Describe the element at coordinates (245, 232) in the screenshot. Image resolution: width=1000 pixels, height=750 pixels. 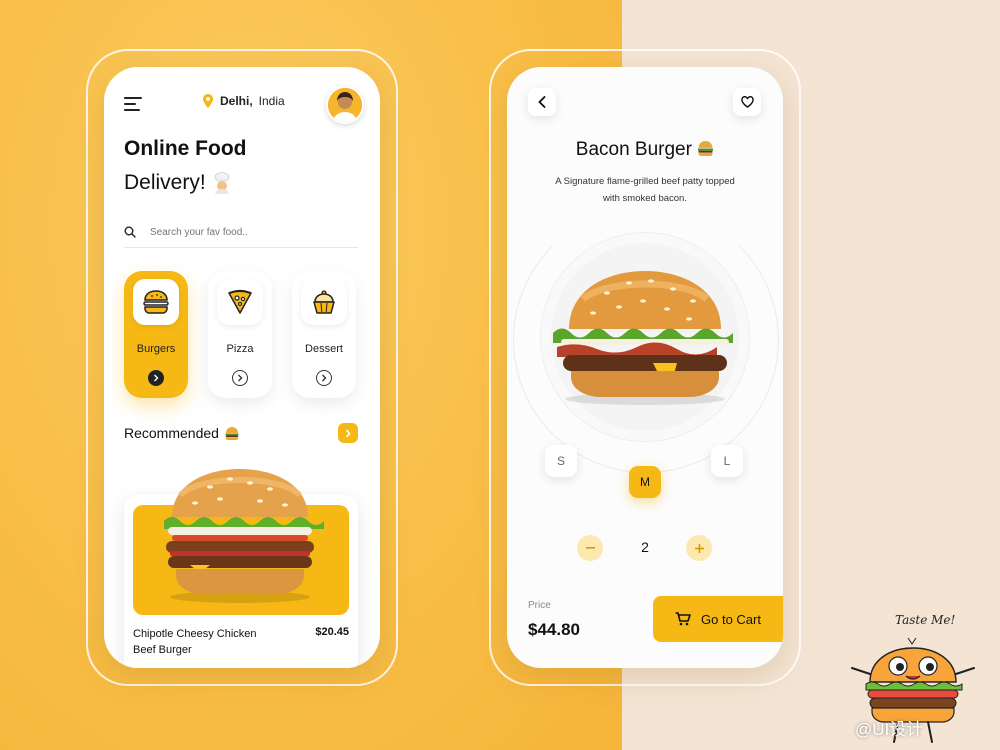
I see `search-input` at that location.